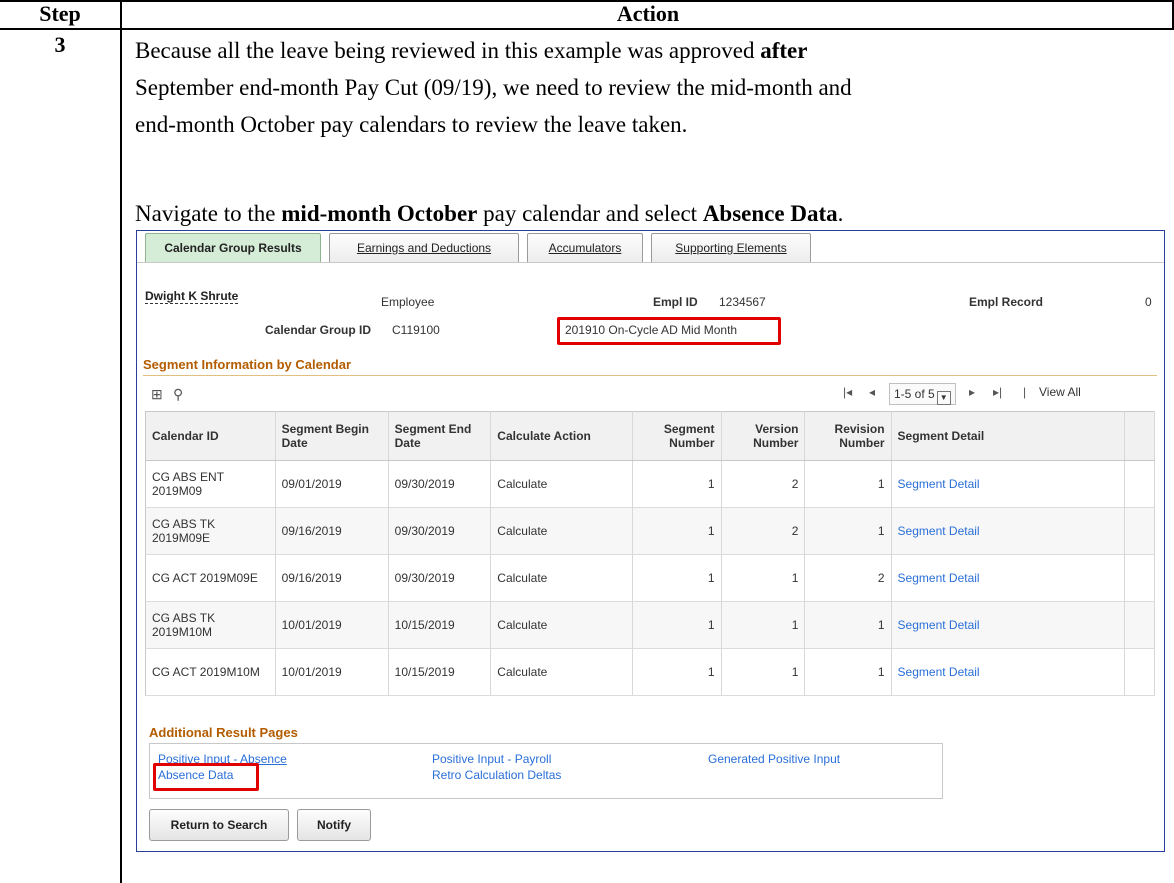 Image resolution: width=1174 pixels, height=883 pixels. I want to click on col-calculate-action: Calculate Action, so click(562, 436).